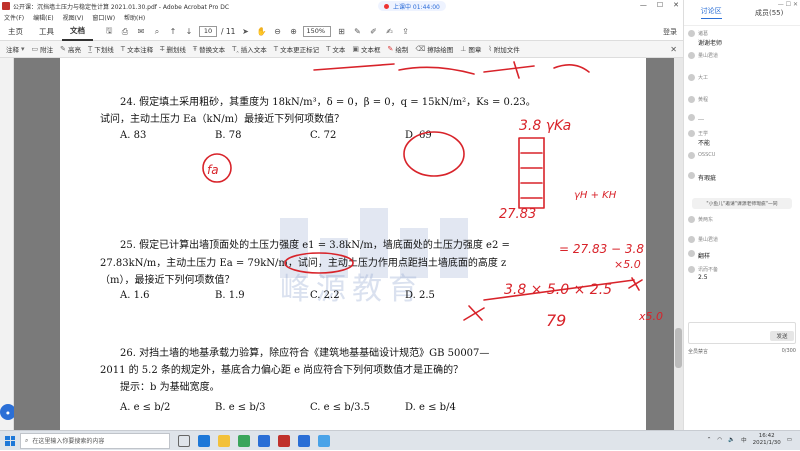 This screenshot has height=451, width=800. Describe the element at coordinates (304, 440) in the screenshot. I see `word-icon` at that location.